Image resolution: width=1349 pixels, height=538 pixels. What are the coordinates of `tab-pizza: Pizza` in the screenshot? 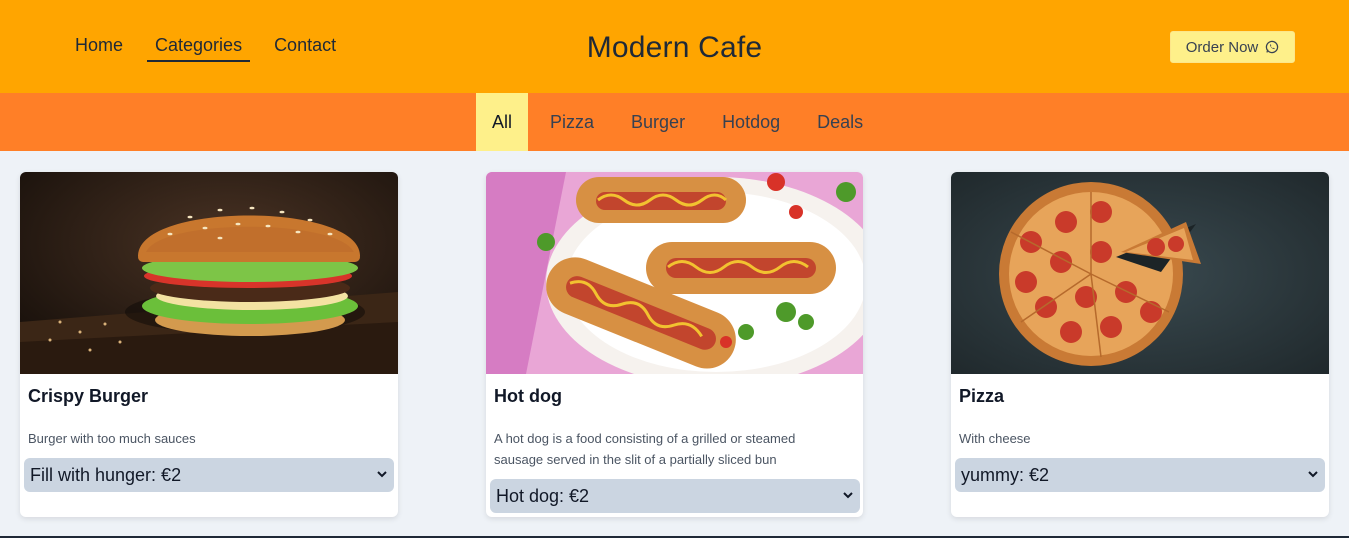 It's located at (572, 122).